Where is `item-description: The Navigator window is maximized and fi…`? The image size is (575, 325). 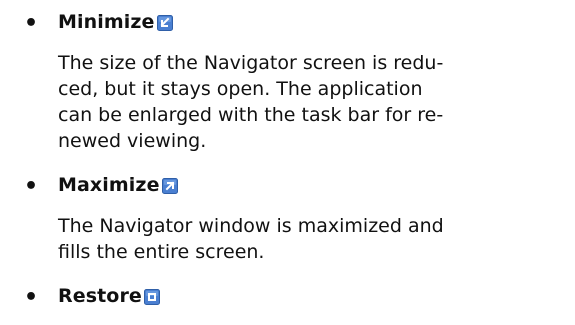
item-description: The Navigator window is maximized and fi… is located at coordinates (308, 239).